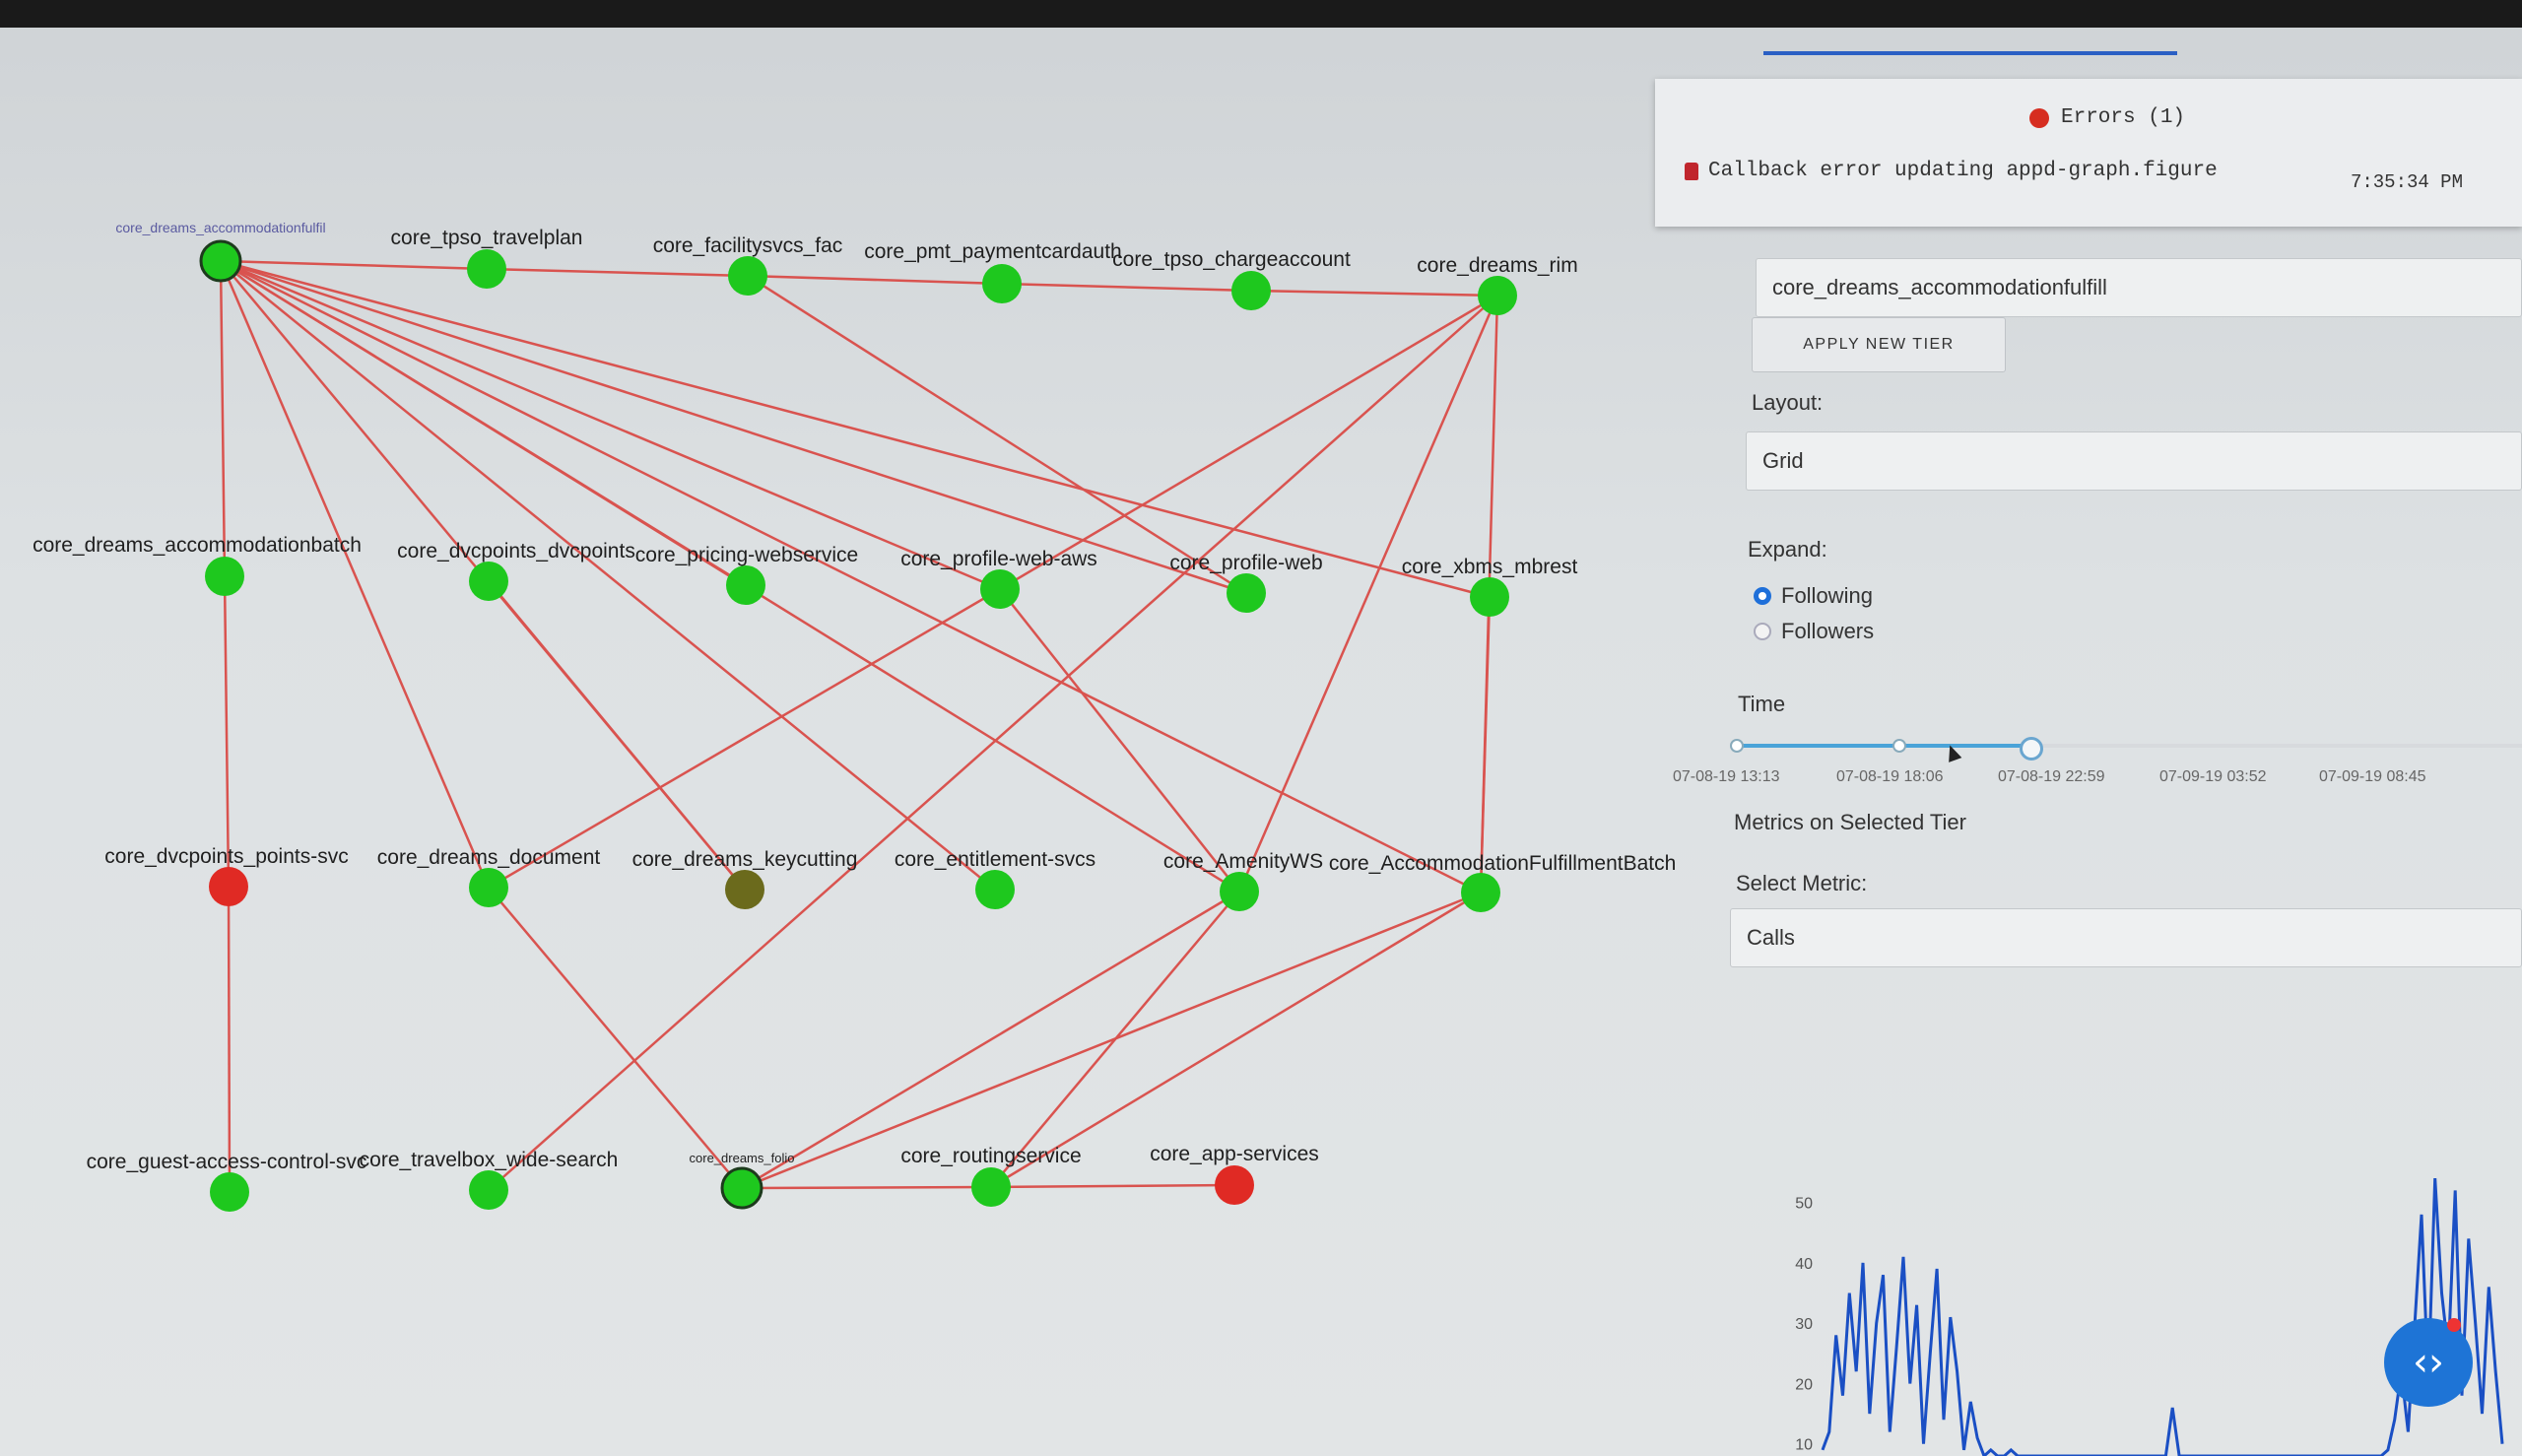  I want to click on time-tick: 07-08-19 18:06, so click(1890, 776).